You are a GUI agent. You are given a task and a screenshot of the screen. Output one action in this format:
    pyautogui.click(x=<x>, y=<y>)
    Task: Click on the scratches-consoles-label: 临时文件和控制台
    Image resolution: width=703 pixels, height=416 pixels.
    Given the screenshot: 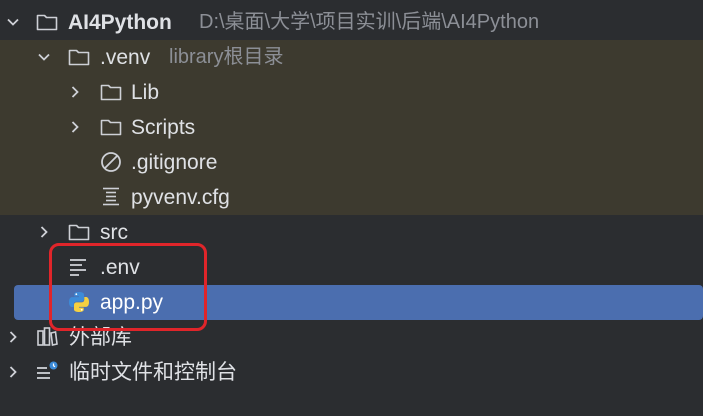 What is the action you would take?
    pyautogui.click(x=153, y=372)
    